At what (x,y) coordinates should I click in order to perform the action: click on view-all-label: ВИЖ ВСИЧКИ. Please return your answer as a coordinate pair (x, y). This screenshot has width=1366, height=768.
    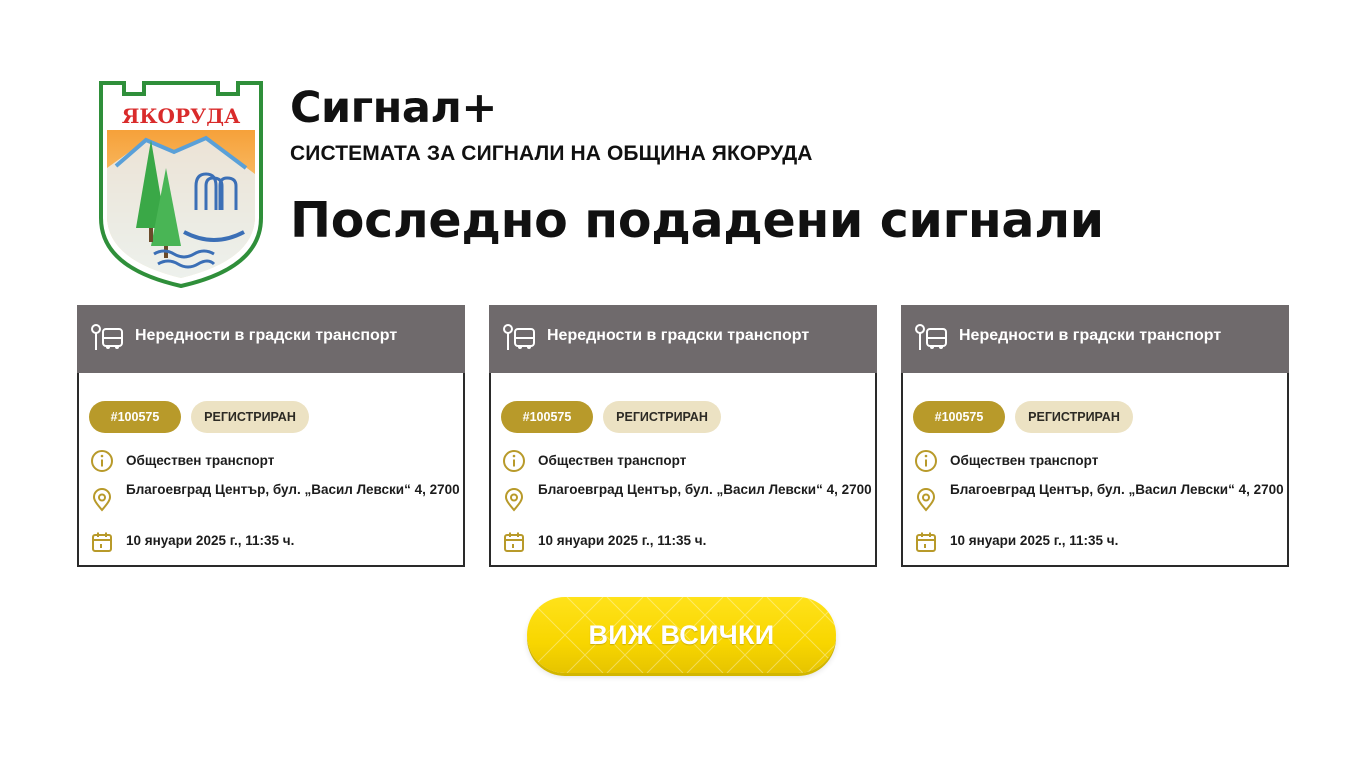
    Looking at the image, I should click on (681, 634).